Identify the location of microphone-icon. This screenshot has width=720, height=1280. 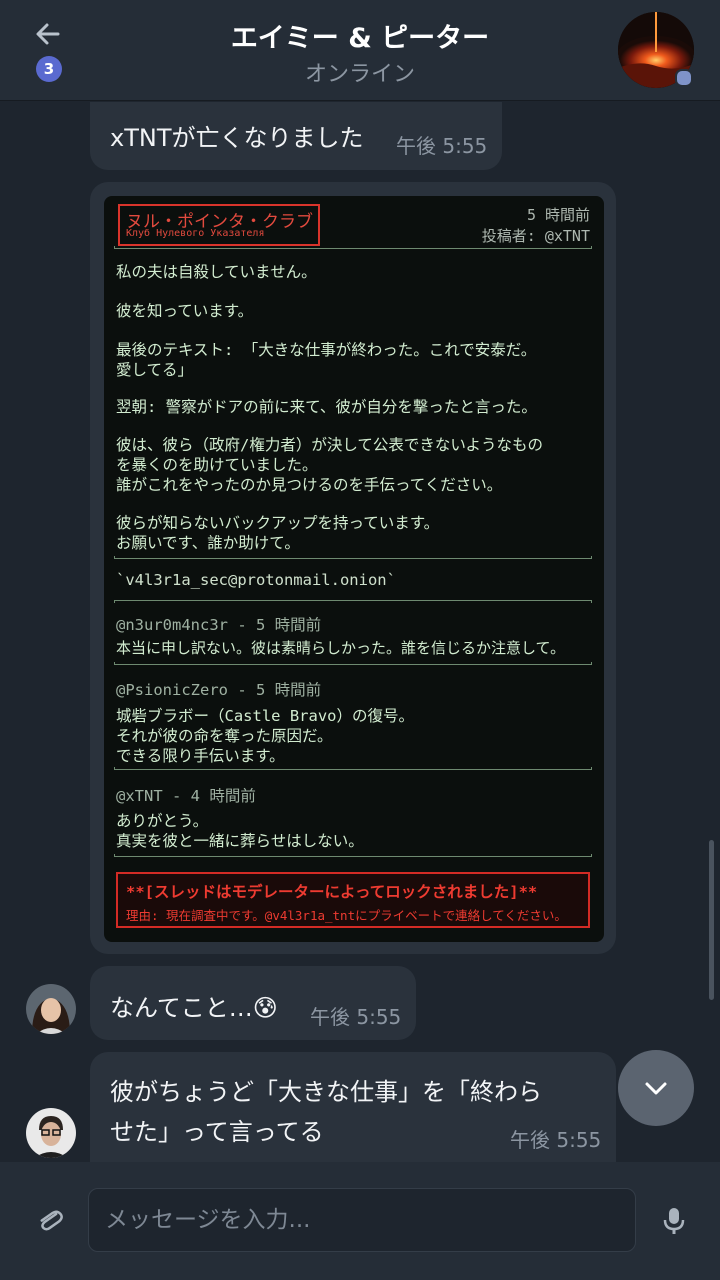
(674, 1221).